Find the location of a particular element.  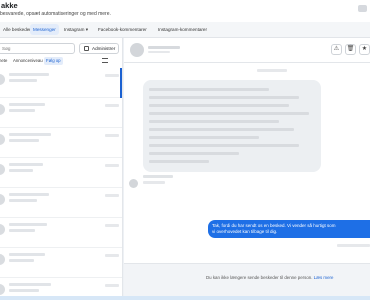

search-input: Søg is located at coordinates (37, 48).